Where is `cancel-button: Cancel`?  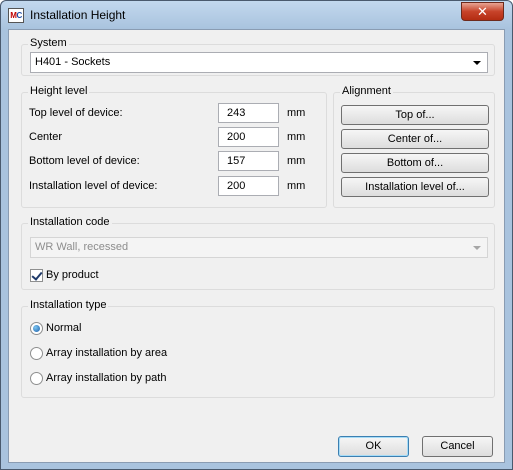
cancel-button: Cancel is located at coordinates (457, 446).